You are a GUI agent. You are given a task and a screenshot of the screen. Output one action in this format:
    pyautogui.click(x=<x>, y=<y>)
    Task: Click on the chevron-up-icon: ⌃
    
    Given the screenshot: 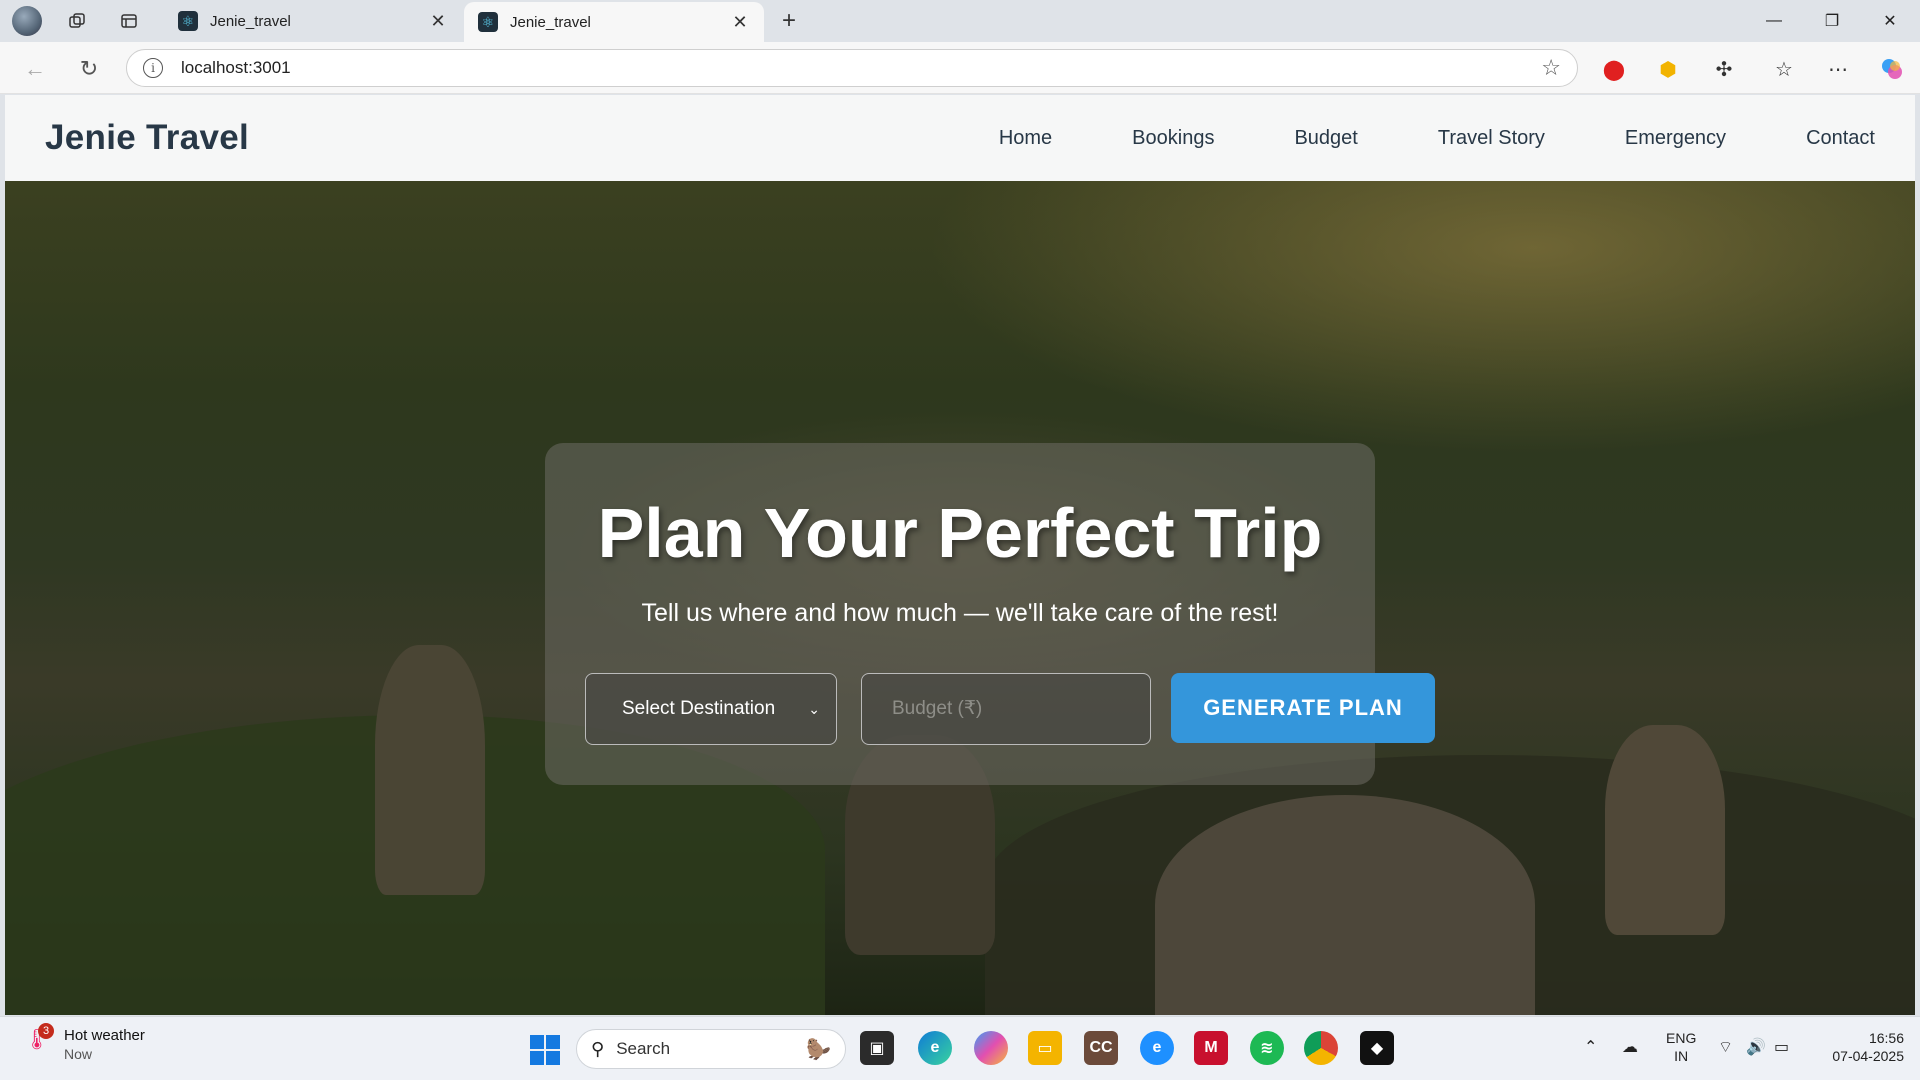 What is the action you would take?
    pyautogui.click(x=1590, y=1047)
    